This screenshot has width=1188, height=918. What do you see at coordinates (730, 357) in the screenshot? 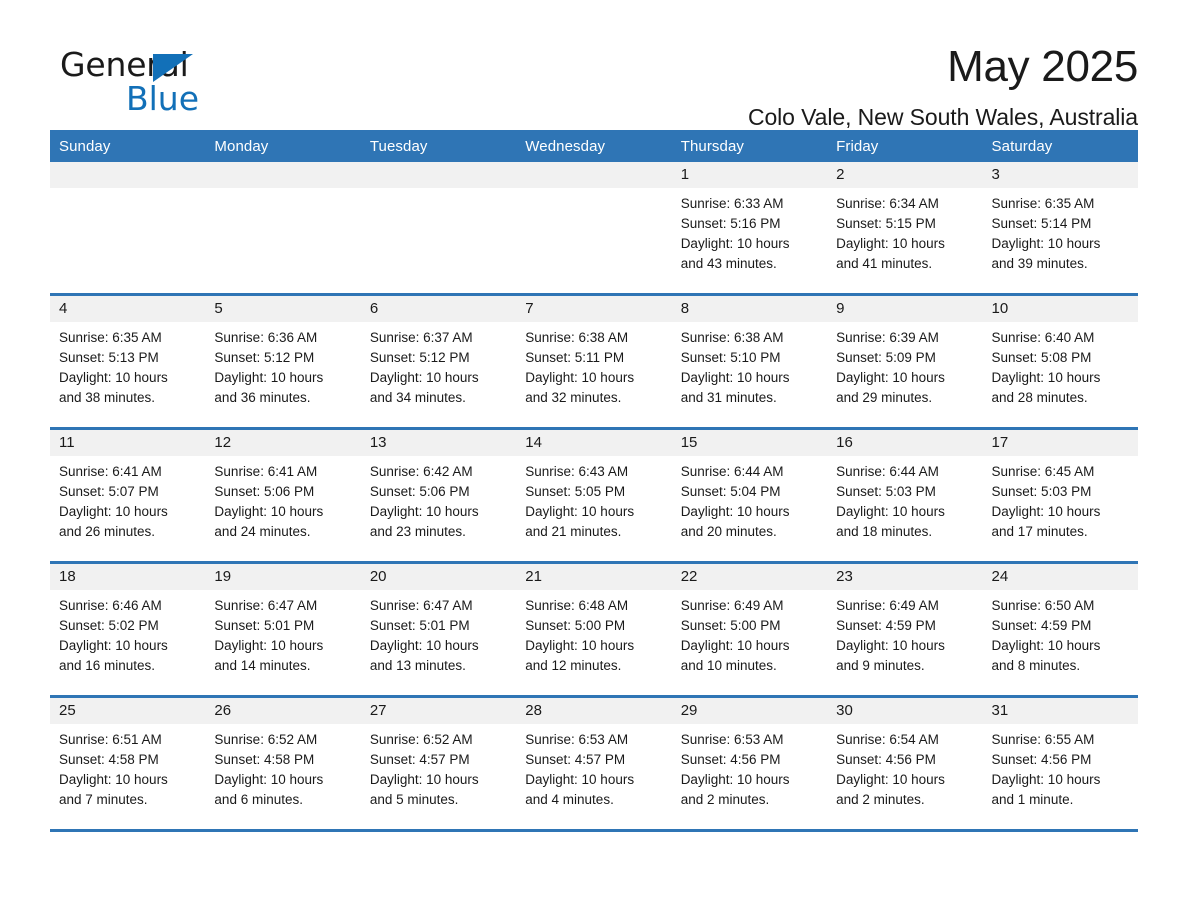
I see `sunset-time: Sunset: 5:10 PM` at bounding box center [730, 357].